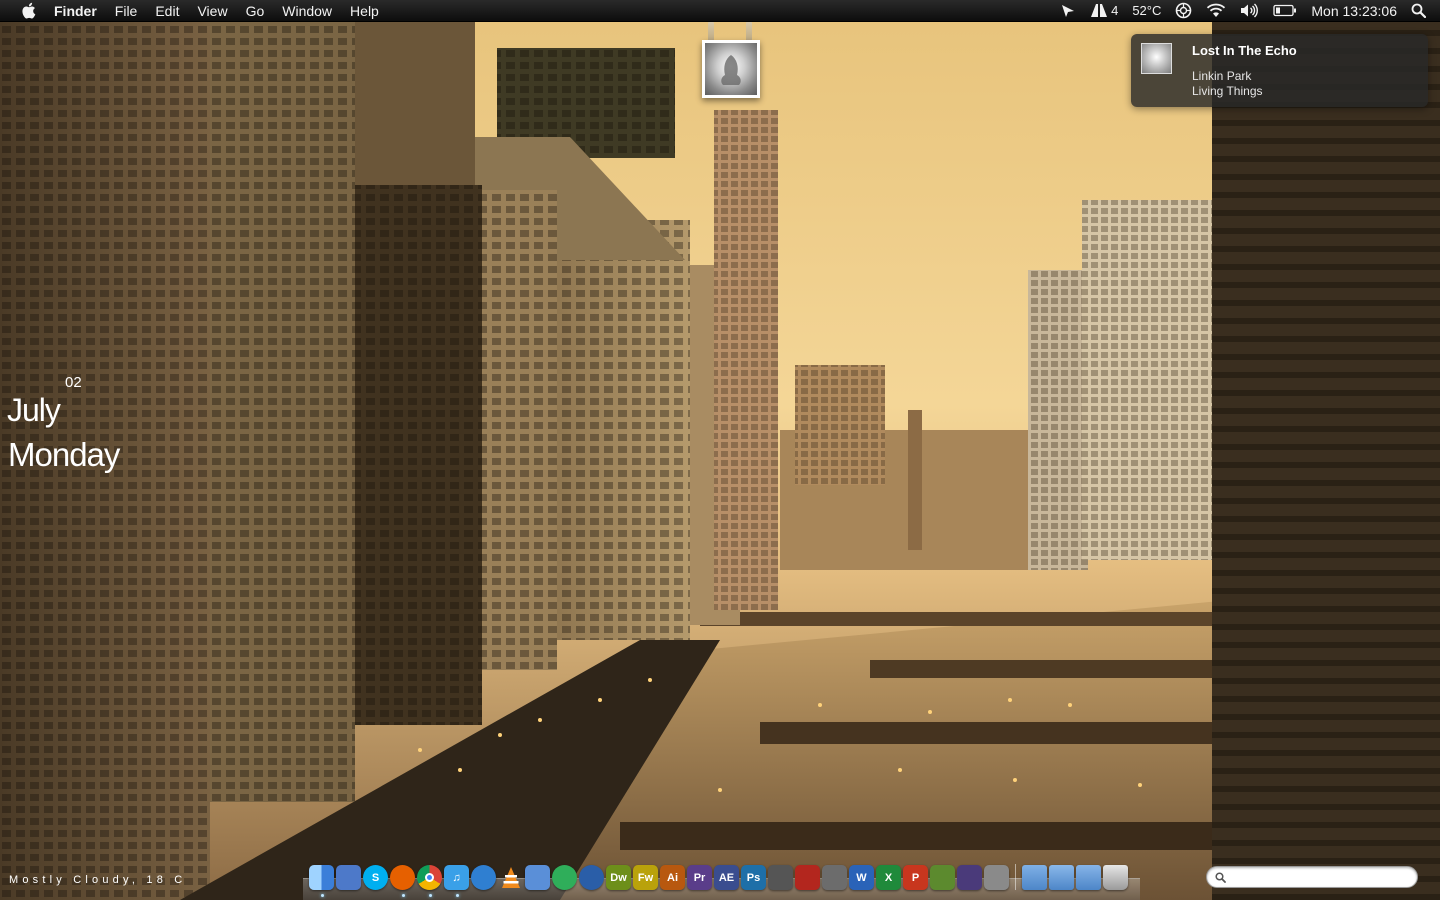 The image size is (1440, 900). What do you see at coordinates (591, 877) in the screenshot?
I see `dock-stream-icon` at bounding box center [591, 877].